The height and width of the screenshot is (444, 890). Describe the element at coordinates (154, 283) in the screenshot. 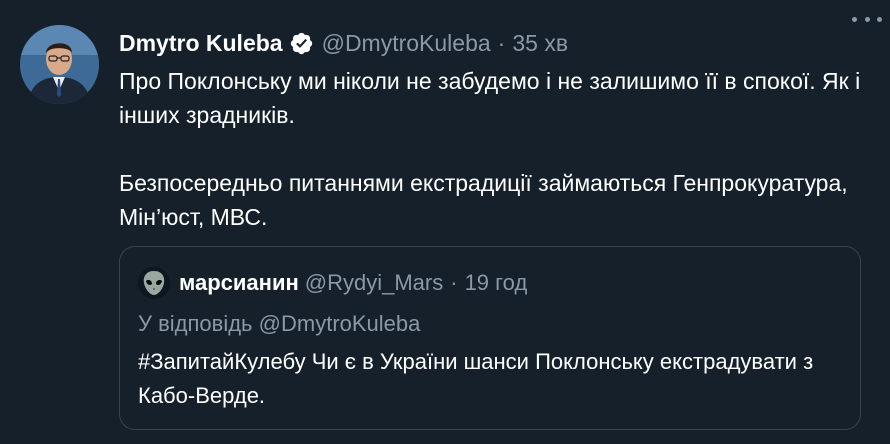

I see `quoted-author-avatar` at that location.